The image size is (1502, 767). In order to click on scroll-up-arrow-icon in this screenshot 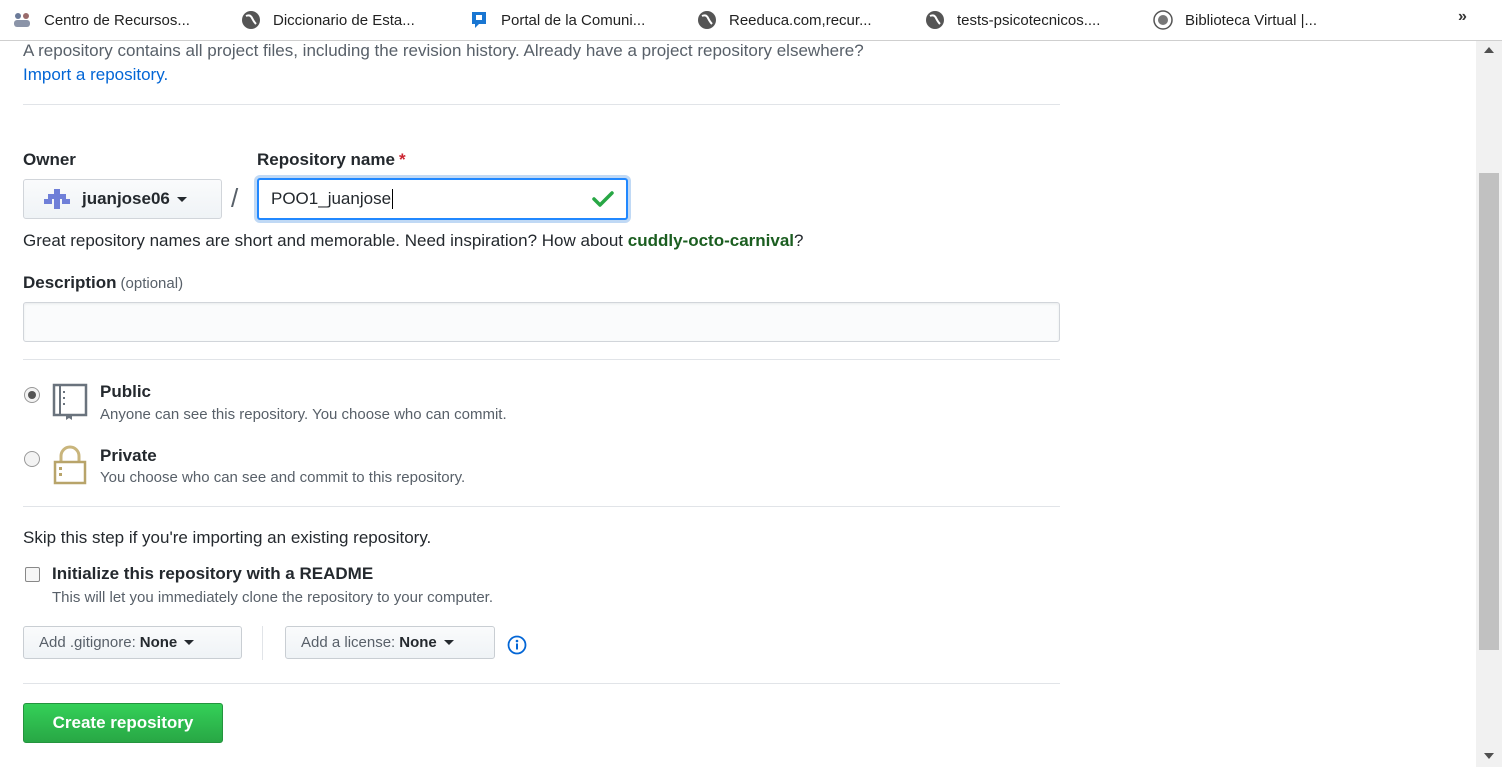, I will do `click(1489, 50)`.